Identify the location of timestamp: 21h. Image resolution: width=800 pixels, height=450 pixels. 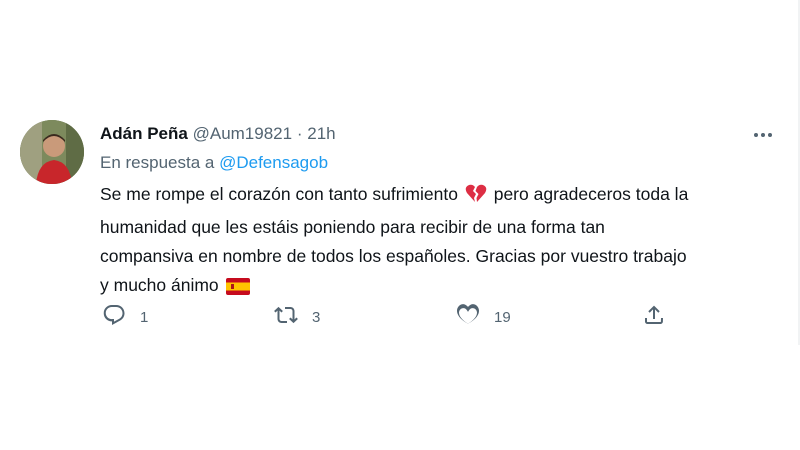
(321, 133).